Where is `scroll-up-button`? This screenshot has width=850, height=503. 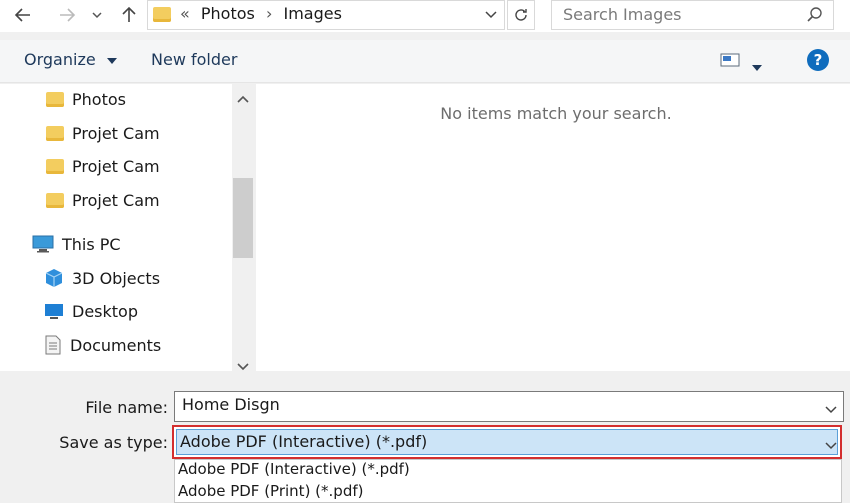
scroll-up-button is located at coordinates (243, 98).